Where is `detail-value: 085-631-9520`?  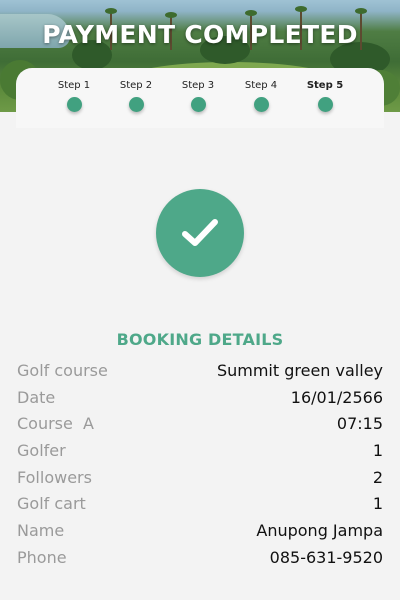
detail-value: 085-631-9520 is located at coordinates (326, 557).